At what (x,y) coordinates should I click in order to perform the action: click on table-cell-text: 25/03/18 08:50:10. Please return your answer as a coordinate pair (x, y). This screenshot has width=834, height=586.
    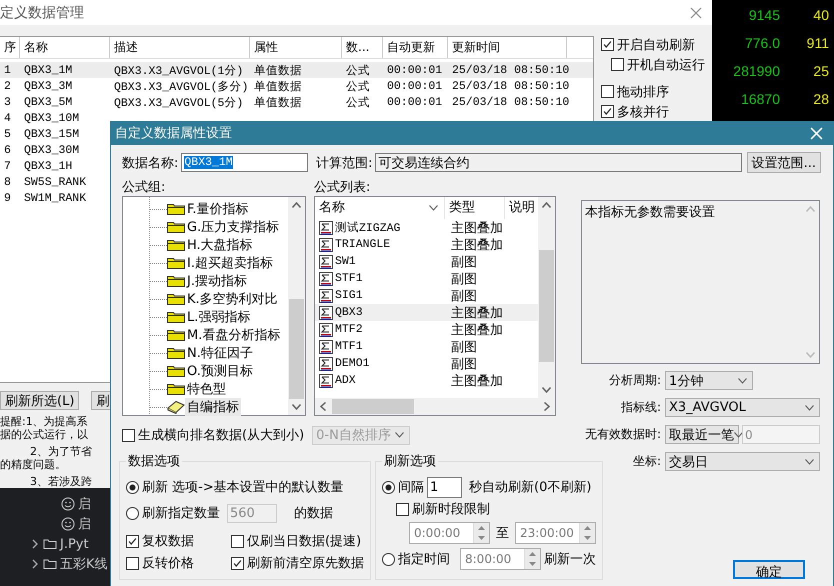
    Looking at the image, I should click on (509, 102).